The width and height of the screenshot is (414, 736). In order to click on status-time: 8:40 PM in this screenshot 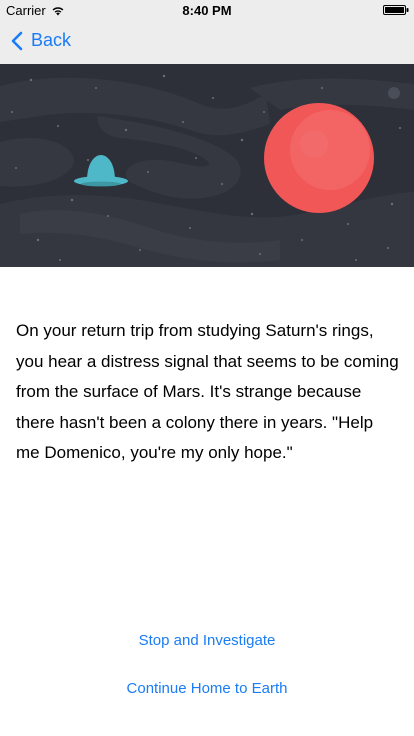, I will do `click(207, 10)`.